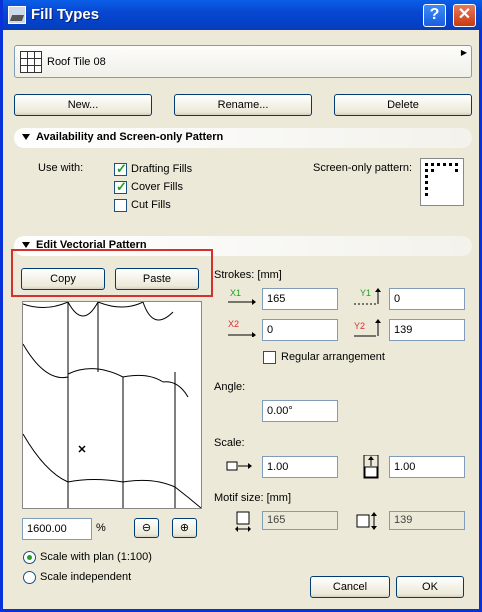  I want to click on zoom-unit: %, so click(101, 528).